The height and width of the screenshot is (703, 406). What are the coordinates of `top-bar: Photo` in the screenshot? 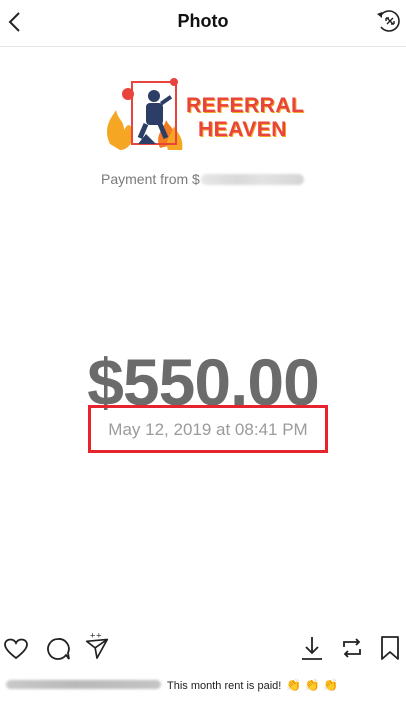 It's located at (203, 23).